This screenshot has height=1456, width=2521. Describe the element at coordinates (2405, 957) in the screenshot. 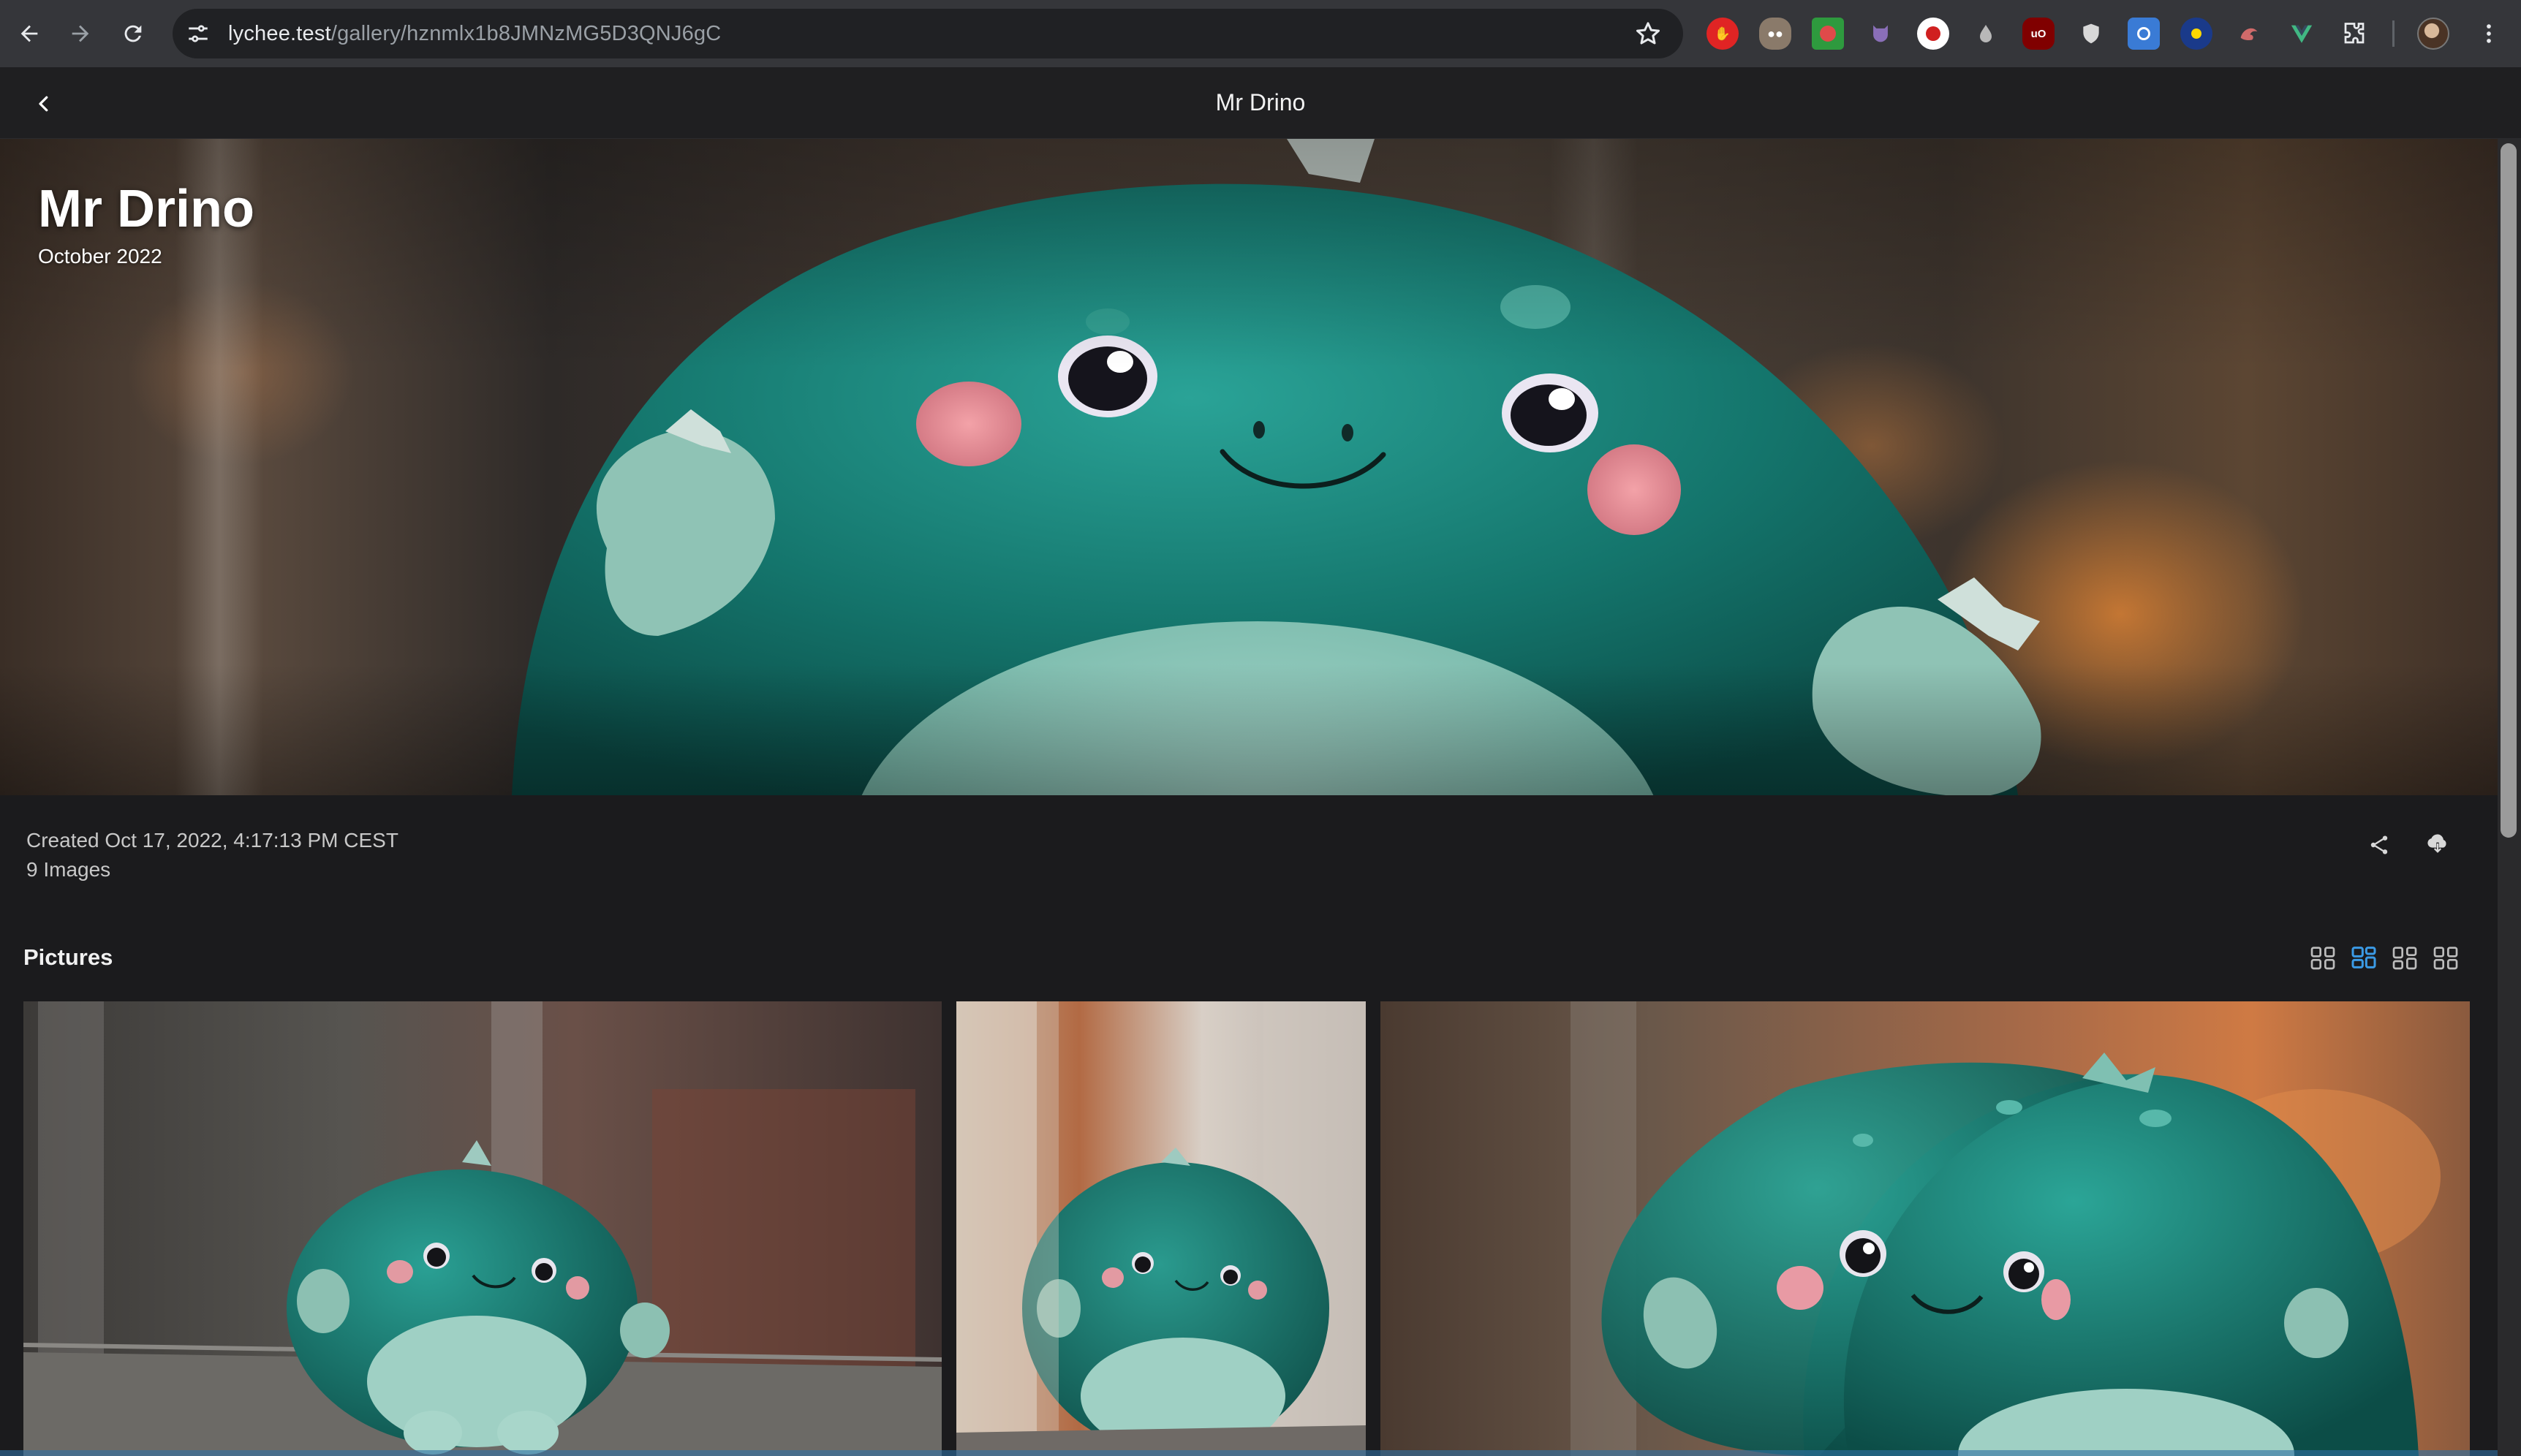

I see `layout-masonry-icon` at that location.